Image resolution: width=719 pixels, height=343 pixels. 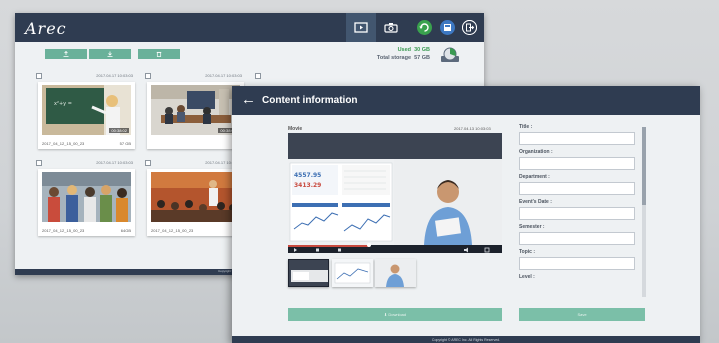 I want to click on save-button: Save, so click(x=582, y=314).